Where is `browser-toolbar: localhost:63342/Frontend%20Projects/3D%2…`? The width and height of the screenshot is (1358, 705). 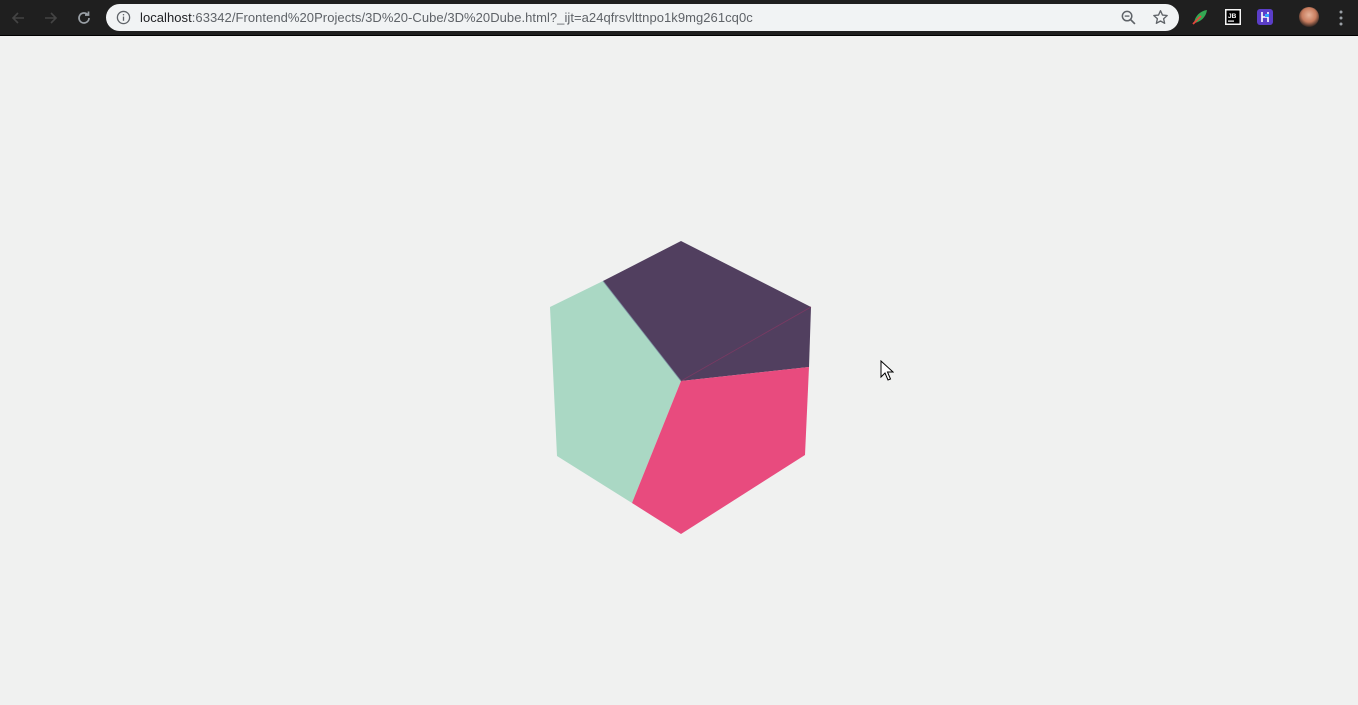
browser-toolbar: localhost:63342/Frontend%20Projects/3D%2… is located at coordinates (679, 18).